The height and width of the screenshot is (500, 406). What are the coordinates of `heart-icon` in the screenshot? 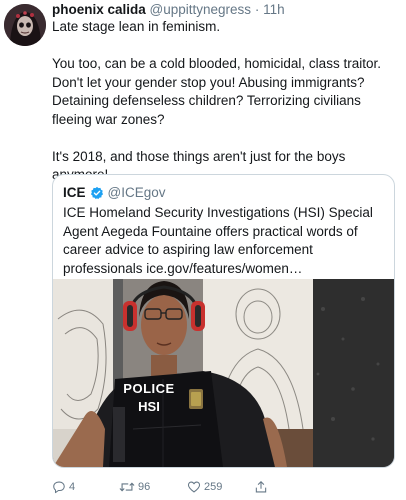 It's located at (194, 487).